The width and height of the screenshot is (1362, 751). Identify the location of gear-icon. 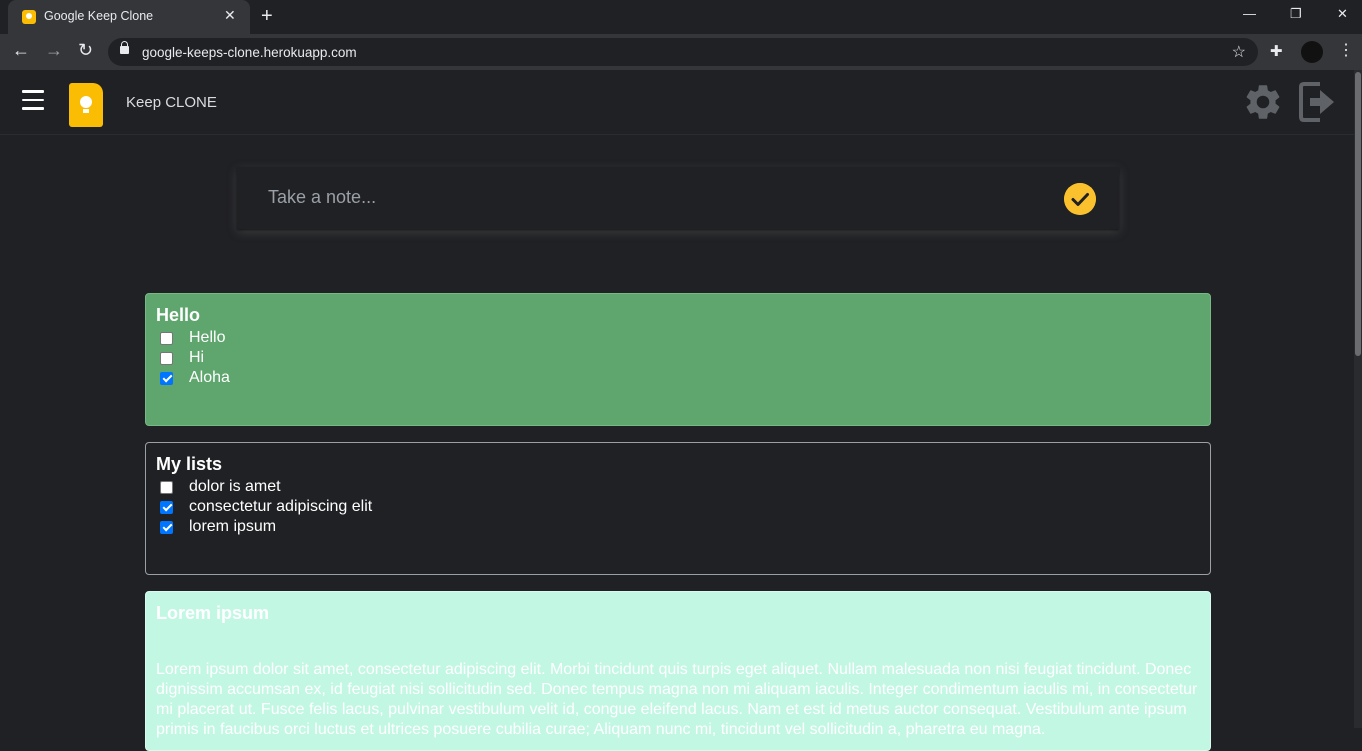
(1263, 102).